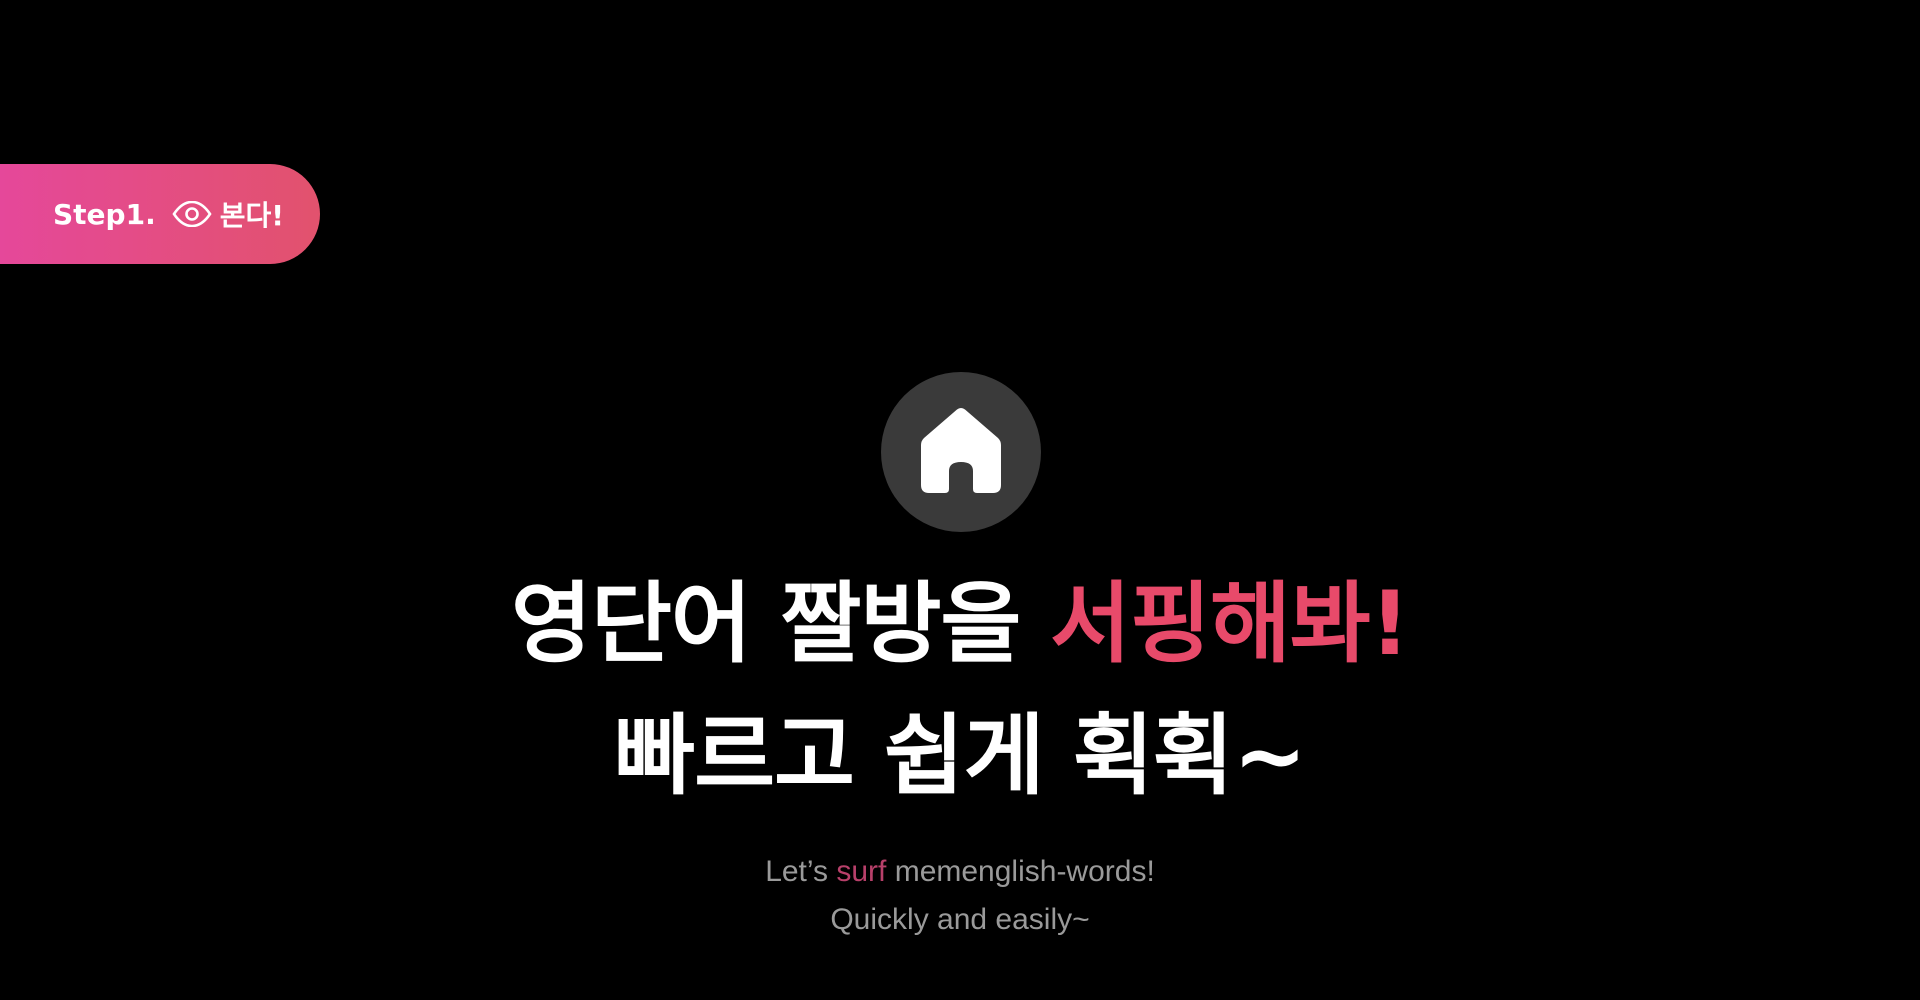  What do you see at coordinates (801, 871) in the screenshot?
I see `subtext-pre: Let’s` at bounding box center [801, 871].